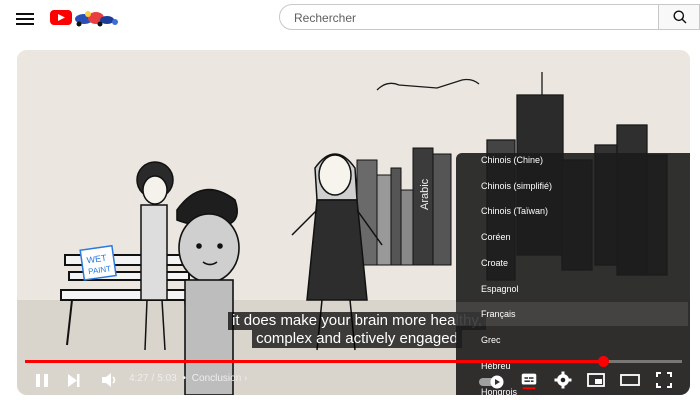 Image resolution: width=700 pixels, height=400 pixels. I want to click on menu-scrollbar, so click(689, 274).